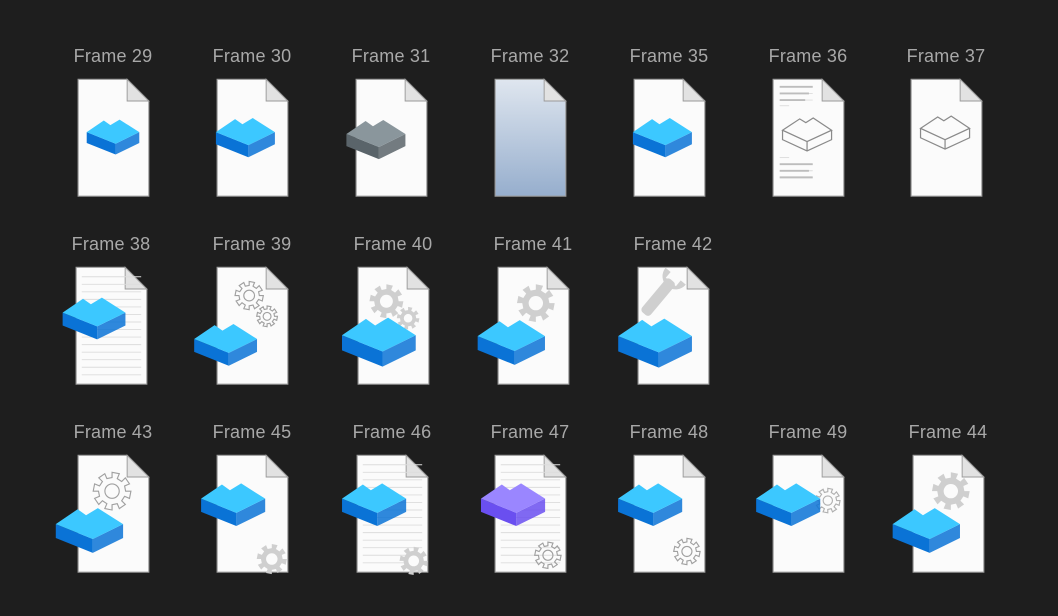  I want to click on frame-label: Frame 44, so click(948, 432).